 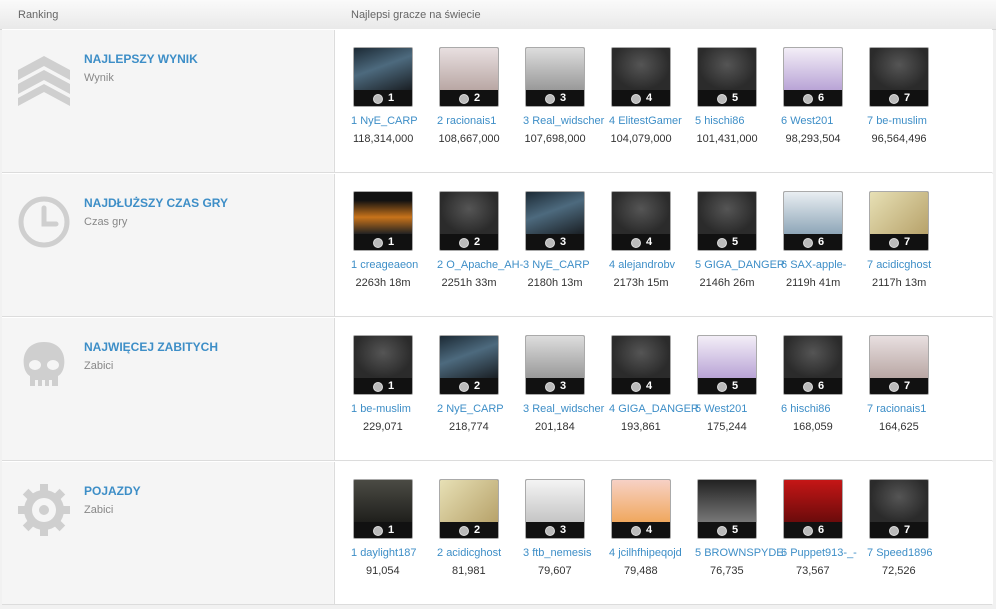 What do you see at coordinates (469, 427) in the screenshot?
I see `player-value: 218,774` at bounding box center [469, 427].